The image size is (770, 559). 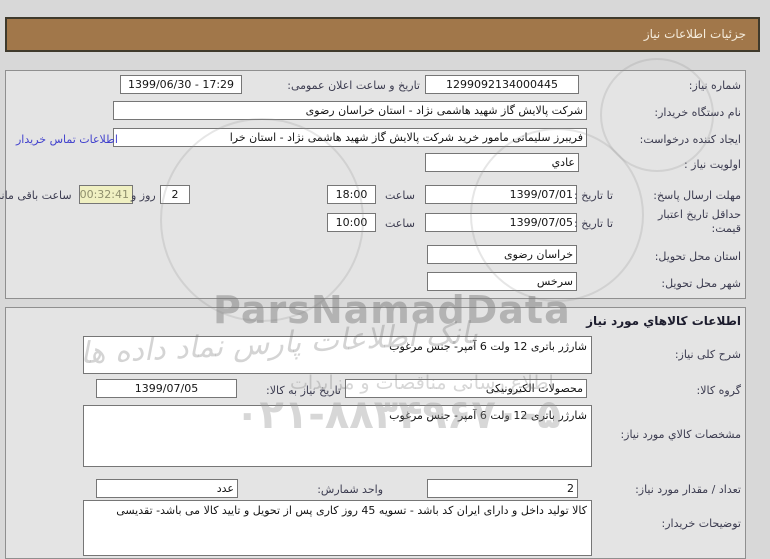 What do you see at coordinates (106, 194) in the screenshot?
I see `countdown-timer: 00:32:41` at bounding box center [106, 194].